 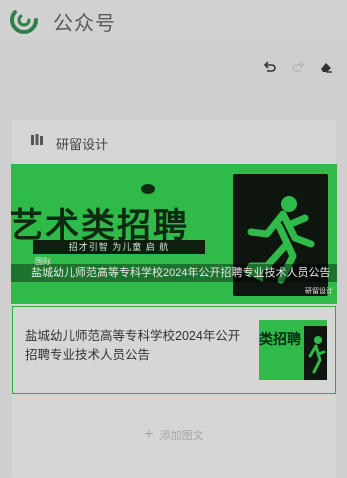 What do you see at coordinates (173, 20) in the screenshot?
I see `app-header: 公众号` at bounding box center [173, 20].